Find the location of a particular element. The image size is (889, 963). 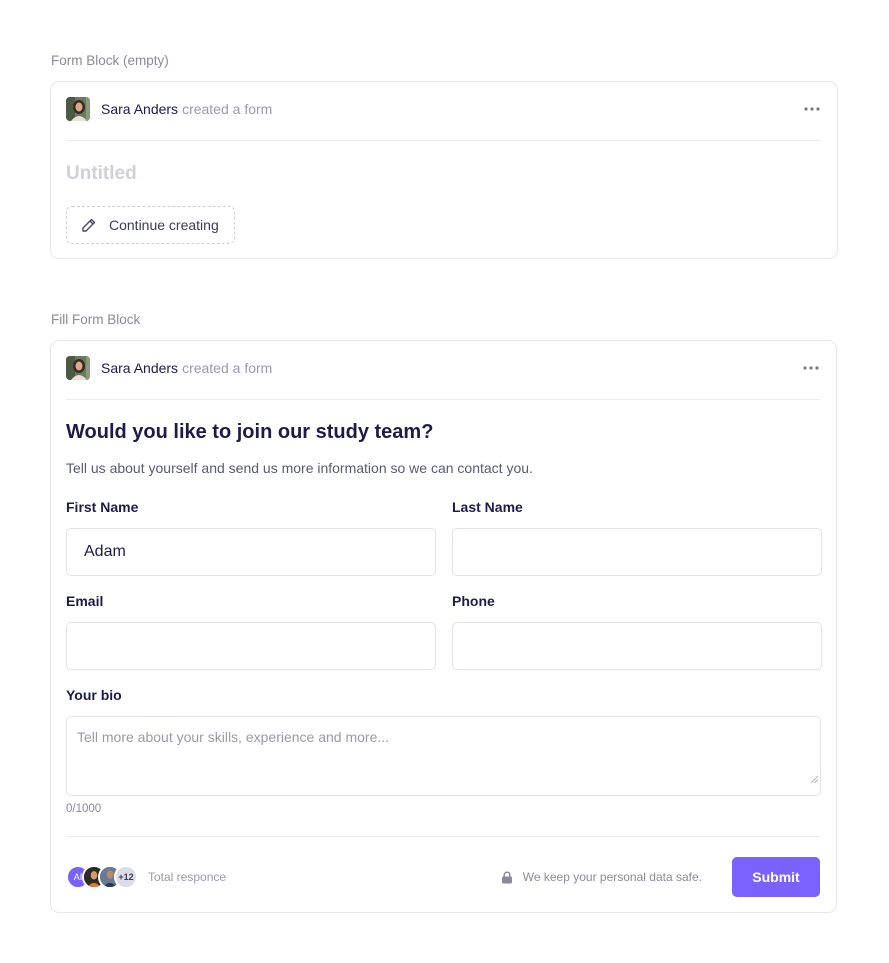

footer-divider is located at coordinates (443, 836).